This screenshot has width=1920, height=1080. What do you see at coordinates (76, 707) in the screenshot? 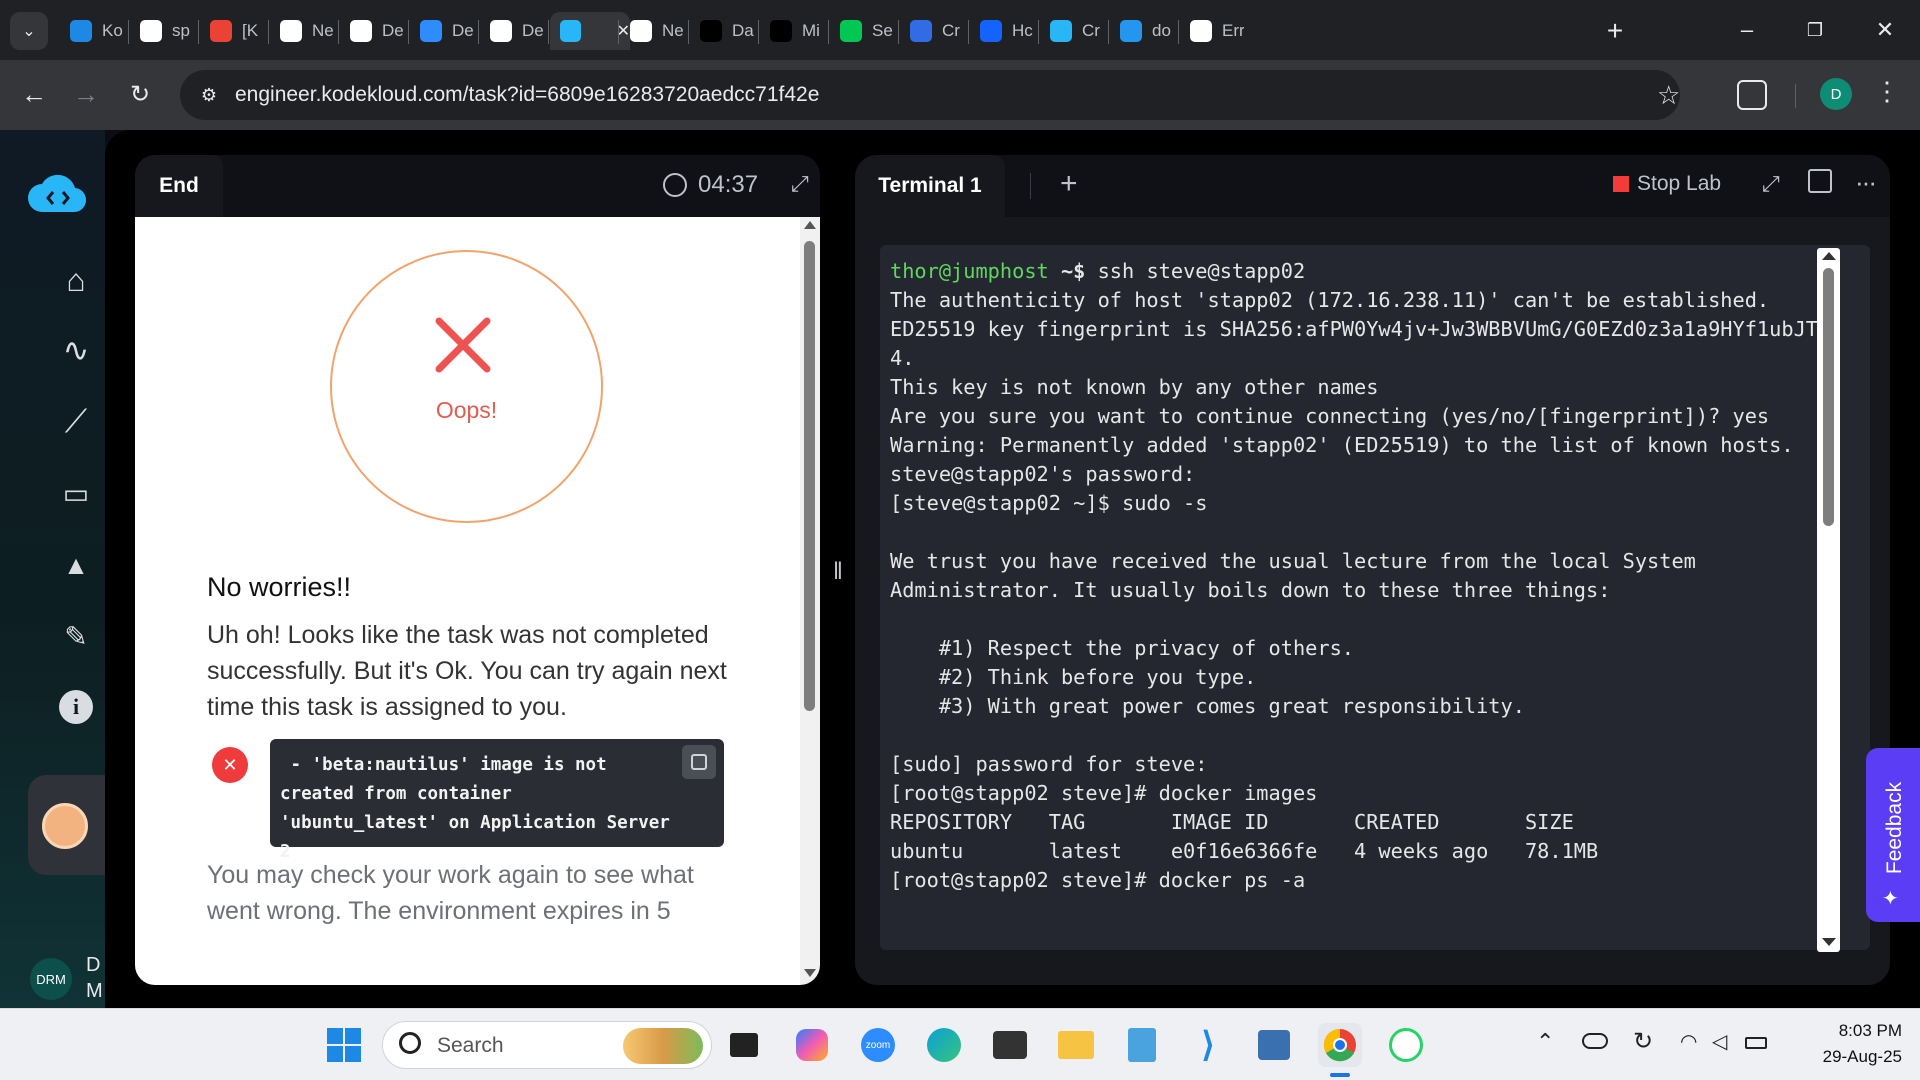
I see `info-icon: i` at bounding box center [76, 707].